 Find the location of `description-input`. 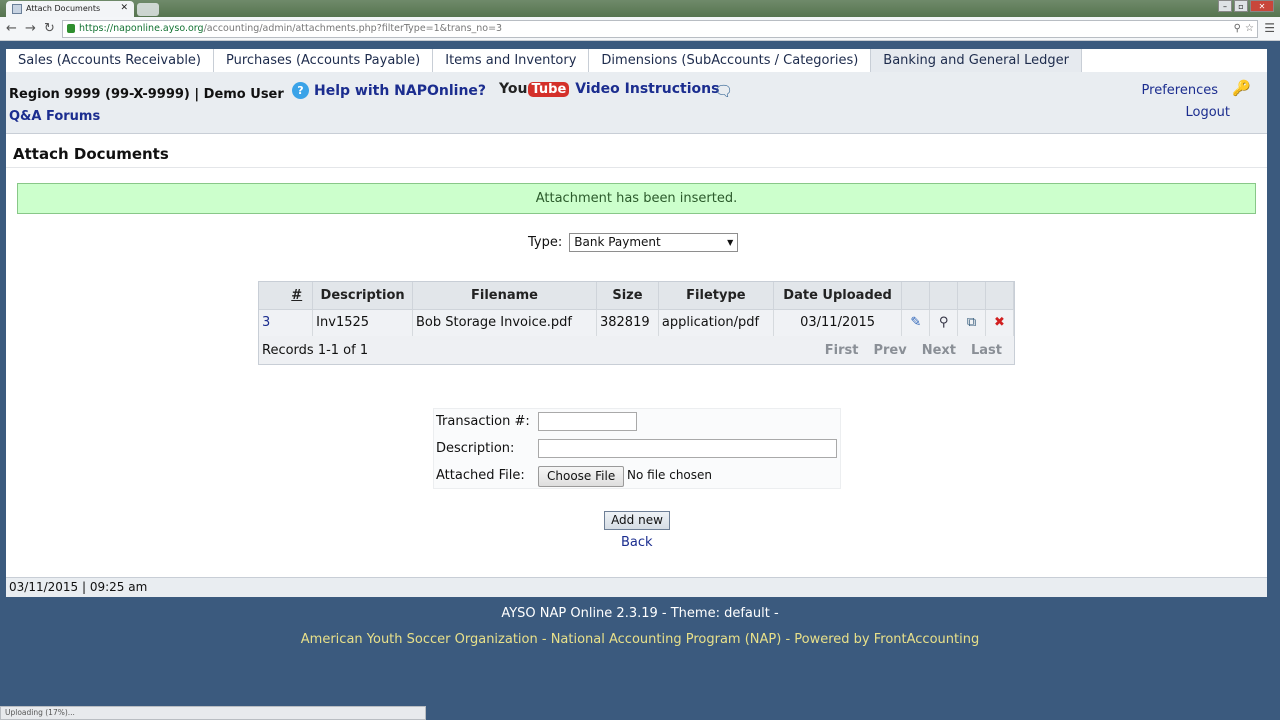

description-input is located at coordinates (687, 448).